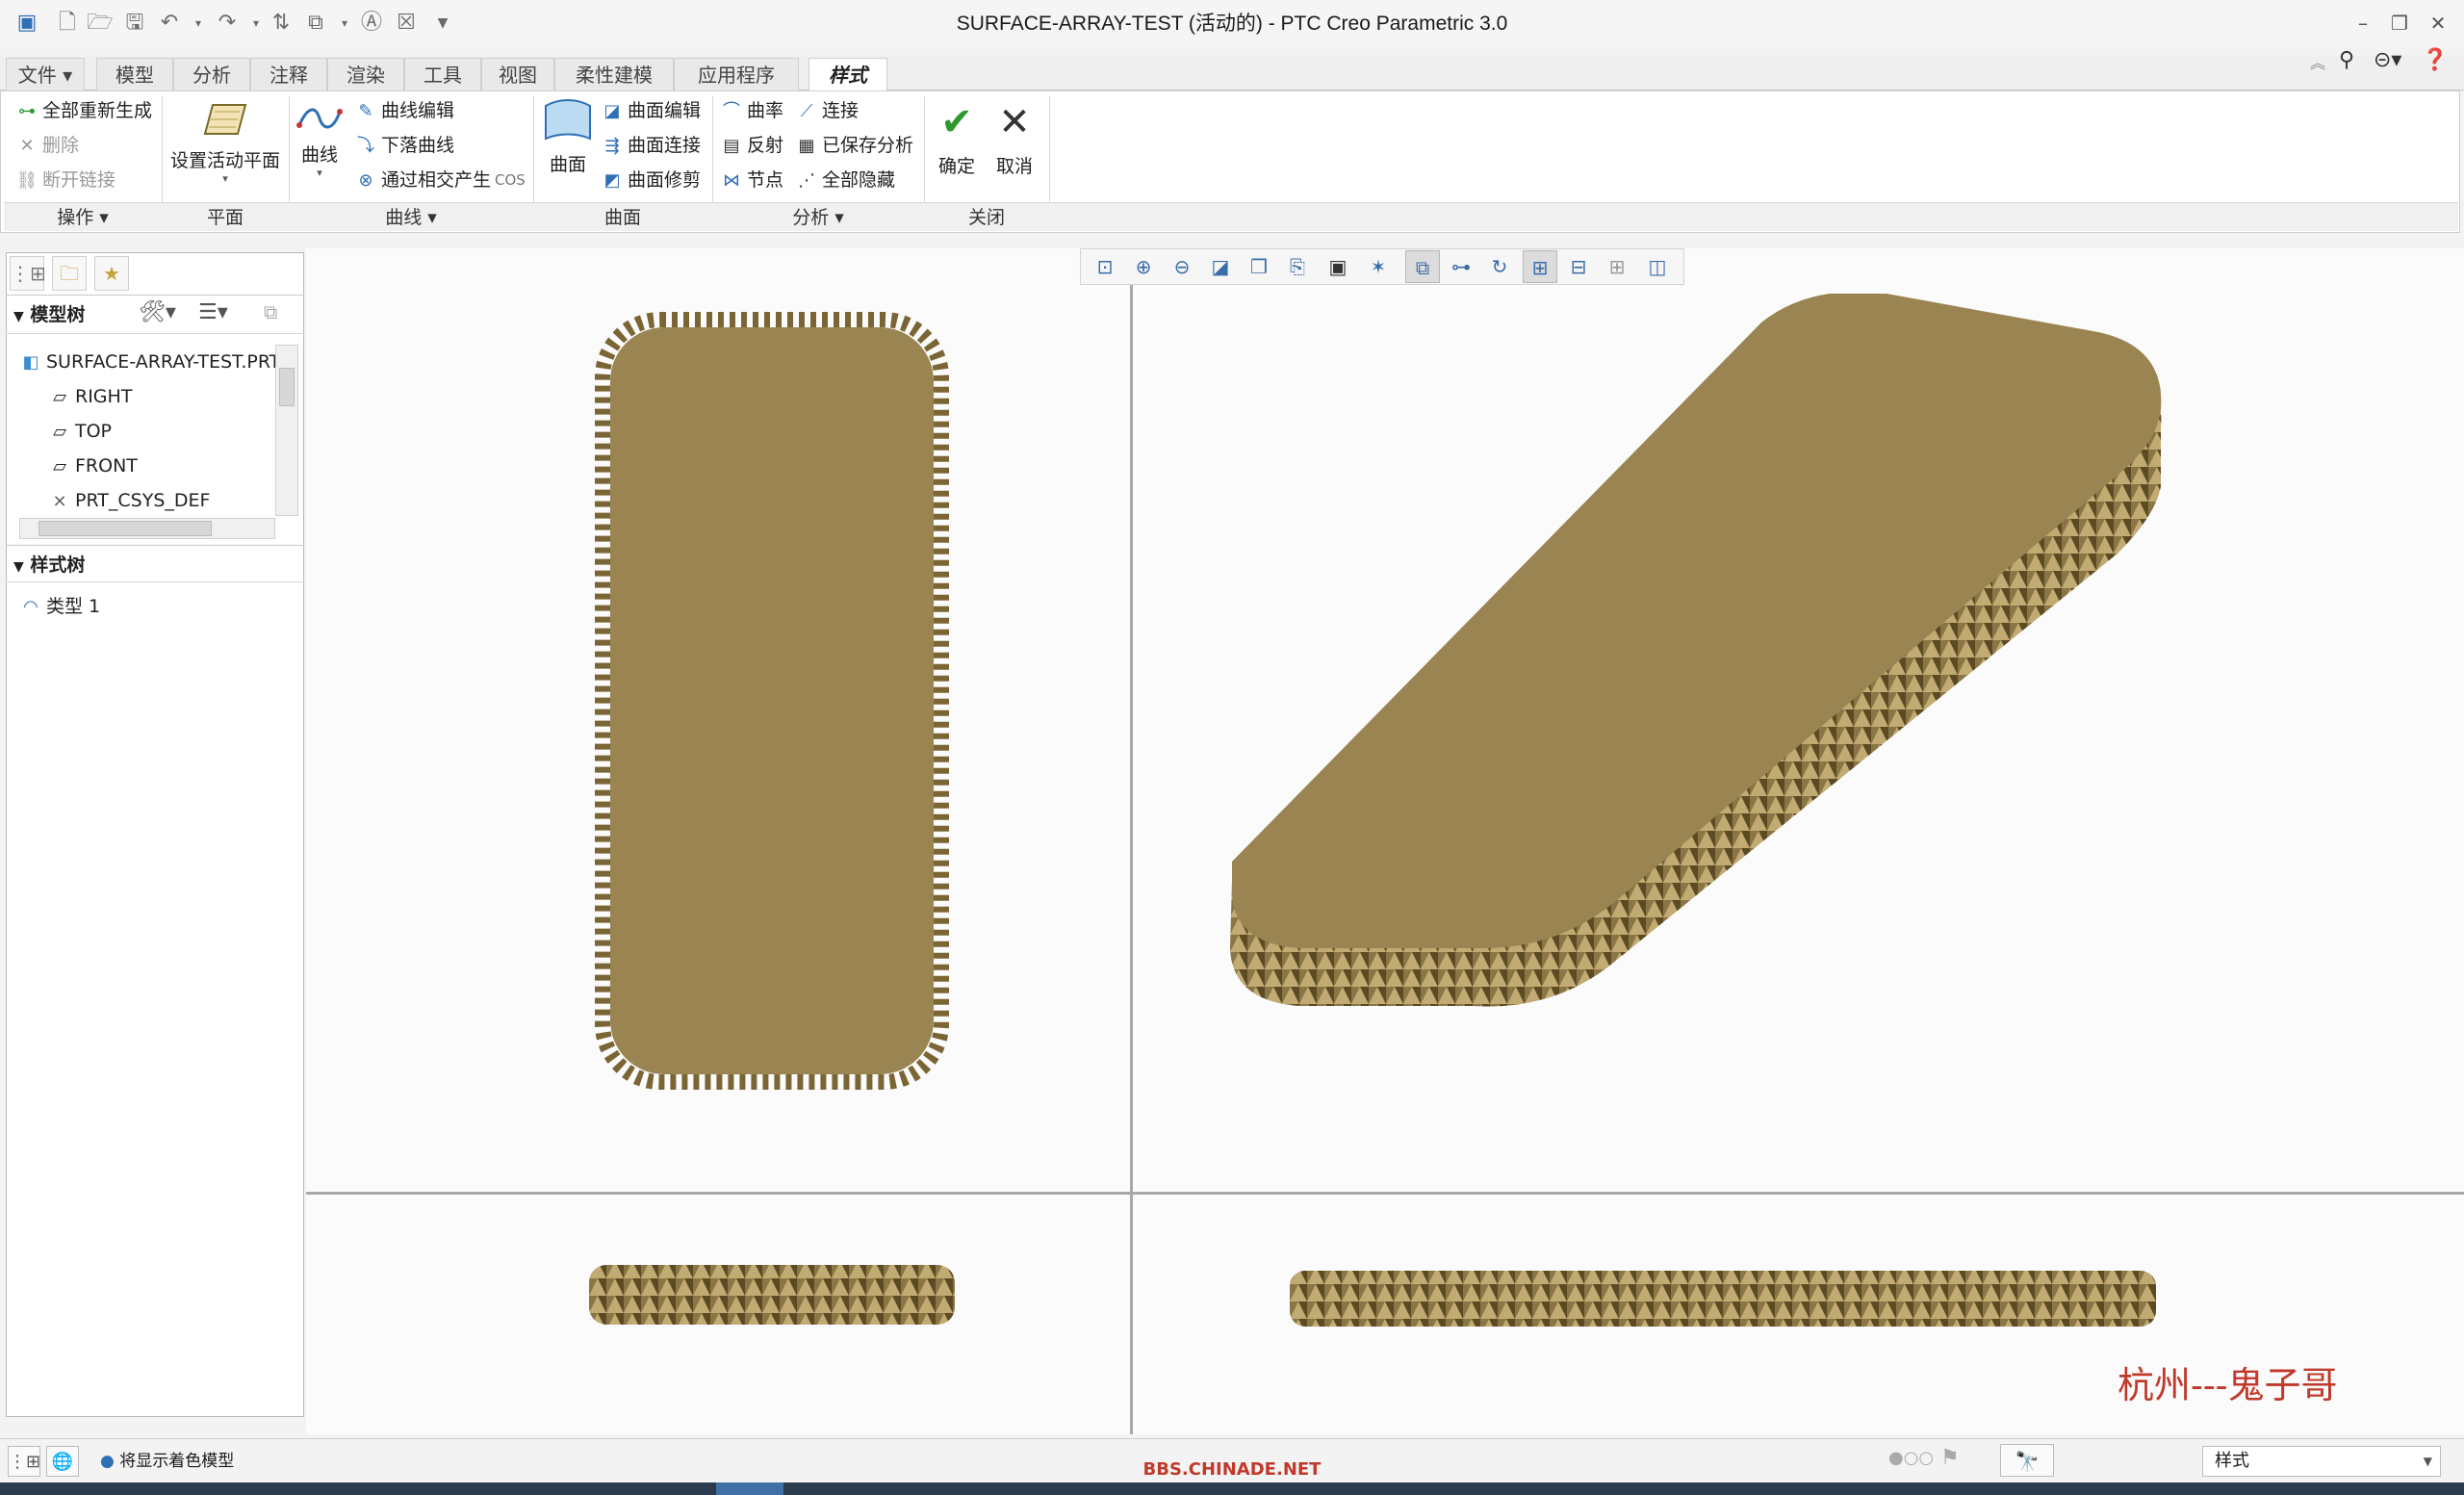 This screenshot has width=2464, height=1495. What do you see at coordinates (2320, 64) in the screenshot?
I see `collapse-ribbon-icon: ︽` at bounding box center [2320, 64].